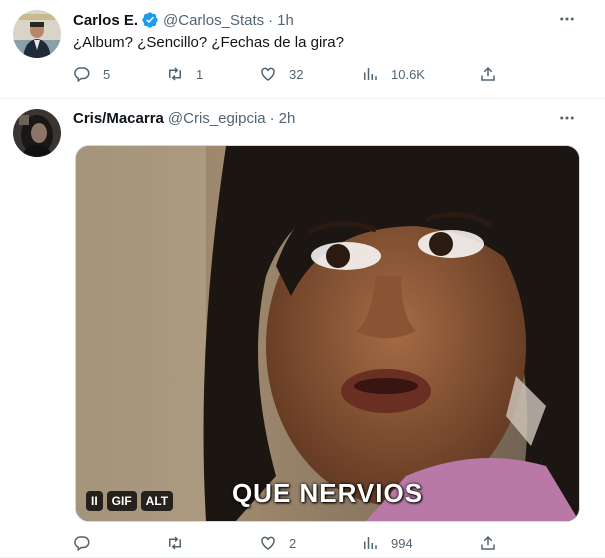  I want to click on like-button: 32, so click(281, 74).